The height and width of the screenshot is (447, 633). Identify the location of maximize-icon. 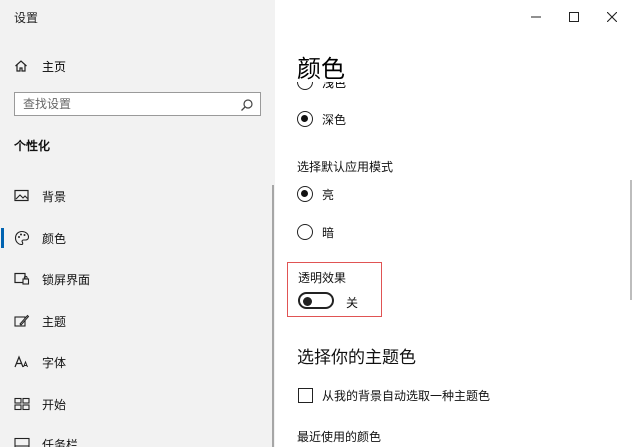
(574, 16).